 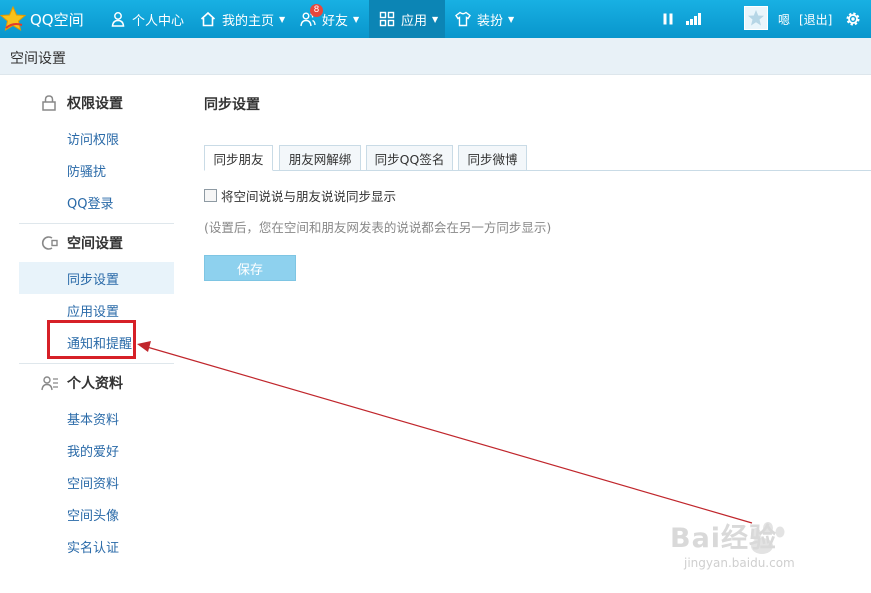 I want to click on nav-decorate: 装扮 ▼, so click(x=484, y=19).